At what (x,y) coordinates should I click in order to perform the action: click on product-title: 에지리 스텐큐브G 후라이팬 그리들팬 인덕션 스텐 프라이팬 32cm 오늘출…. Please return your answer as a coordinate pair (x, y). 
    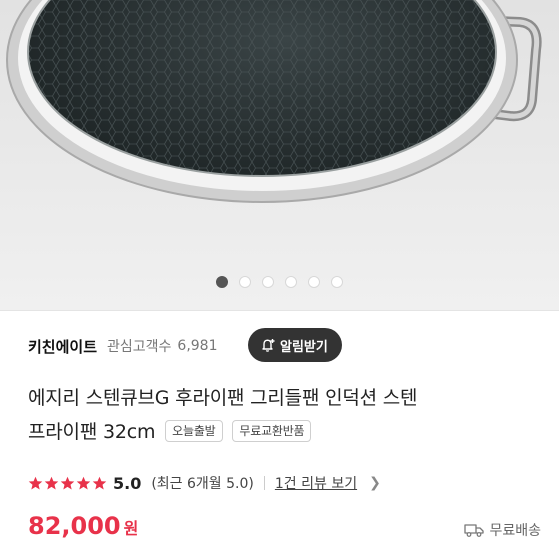
    Looking at the image, I should click on (283, 415).